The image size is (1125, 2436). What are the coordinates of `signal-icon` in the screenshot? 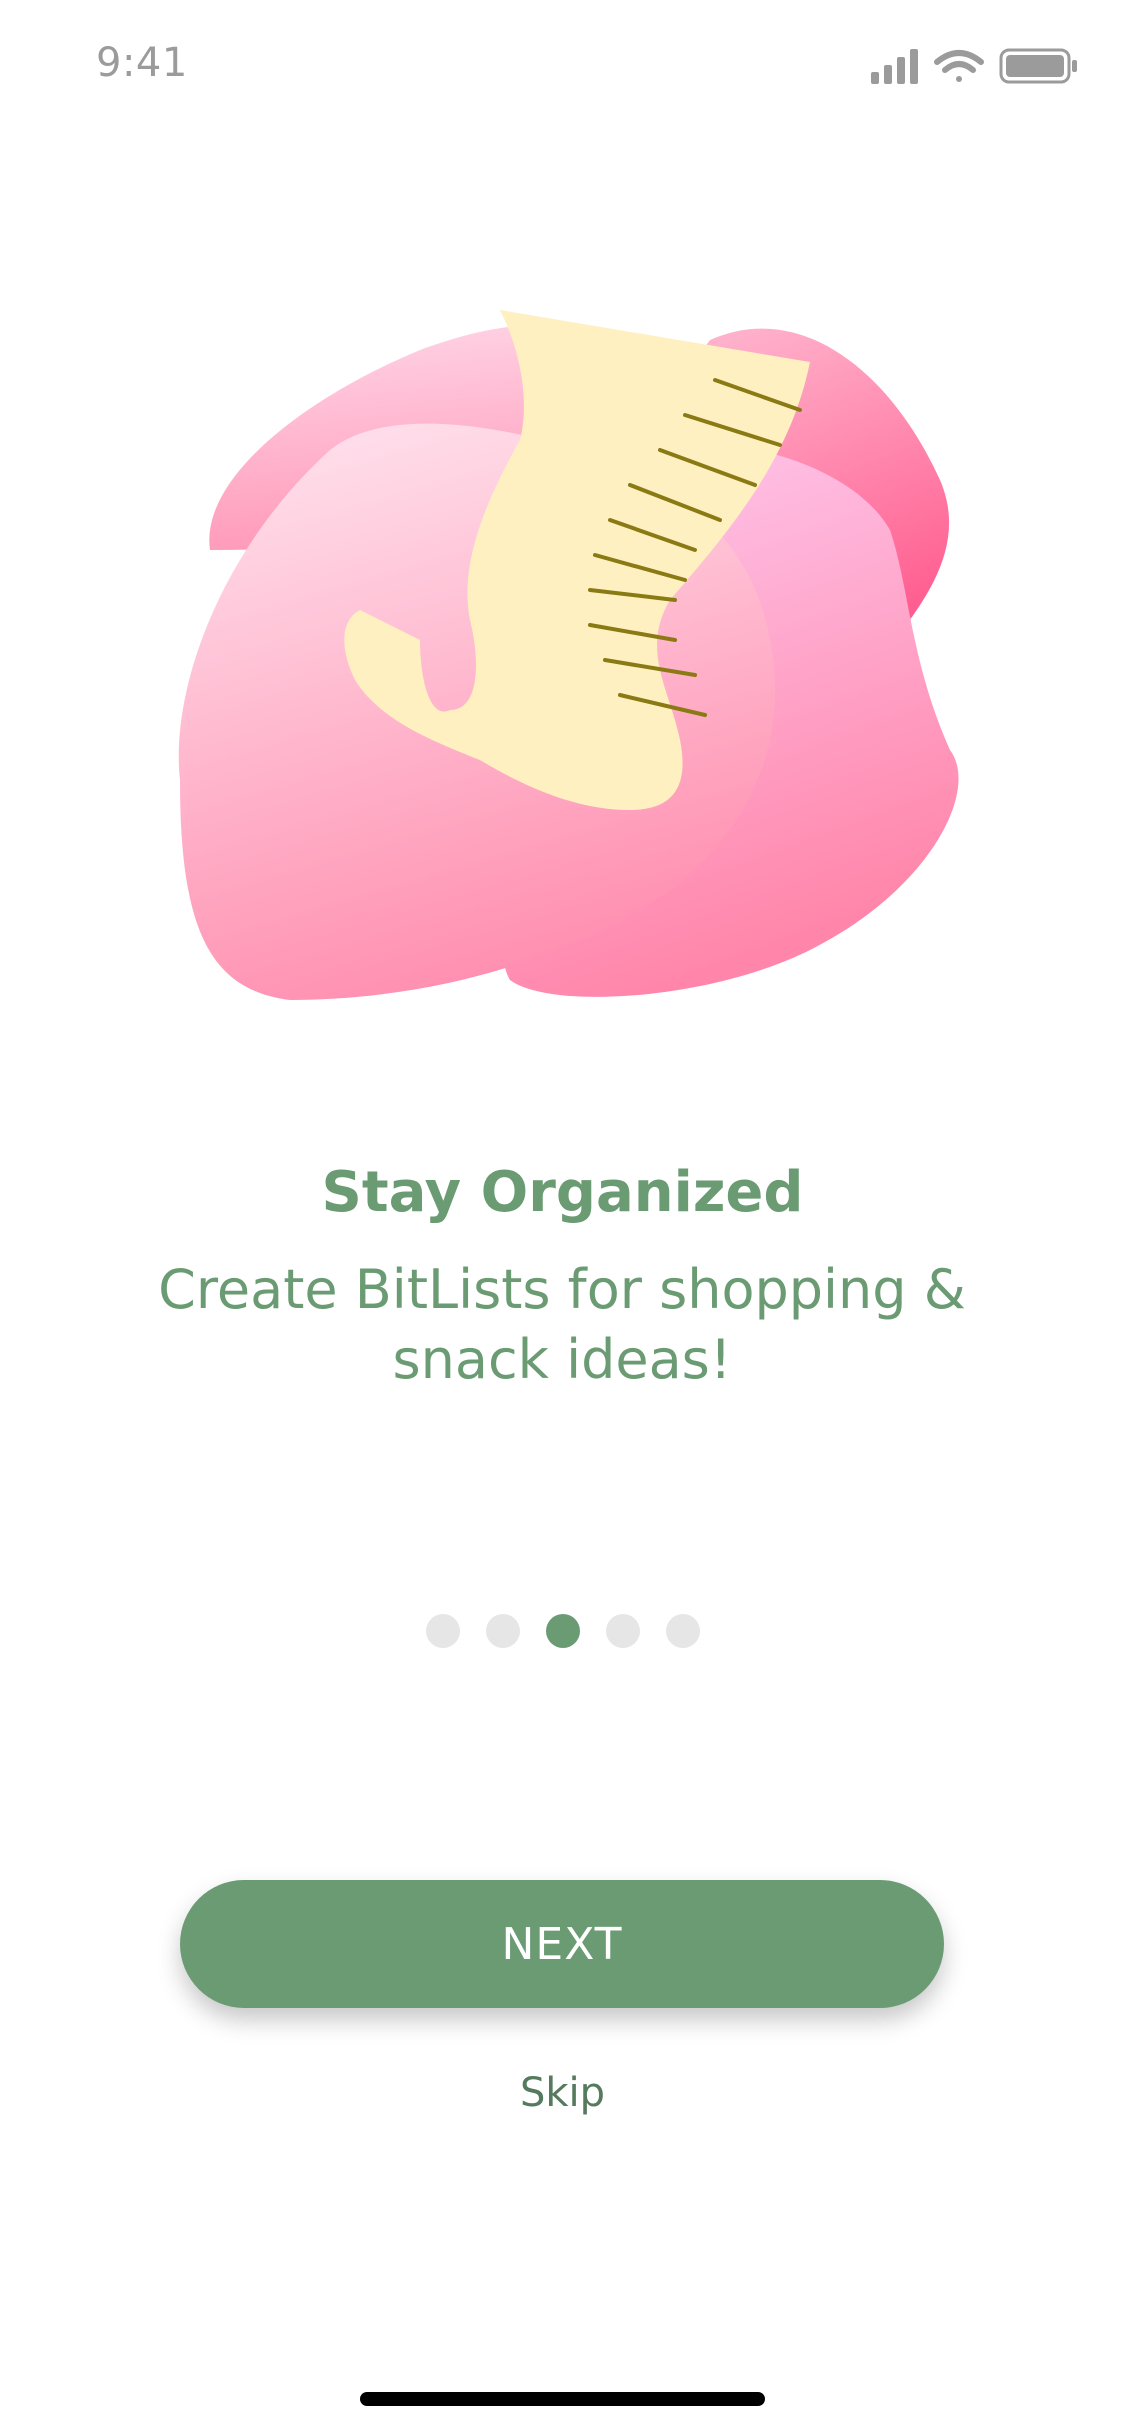 It's located at (894, 66).